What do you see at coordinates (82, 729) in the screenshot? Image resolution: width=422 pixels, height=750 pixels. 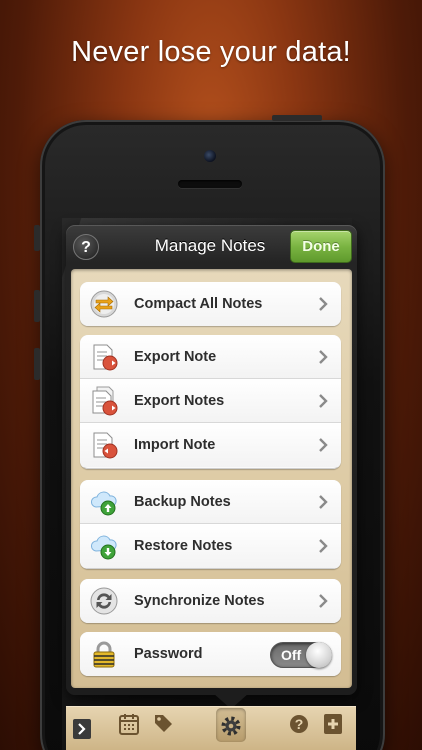 I see `sidebar-toggle-icon` at bounding box center [82, 729].